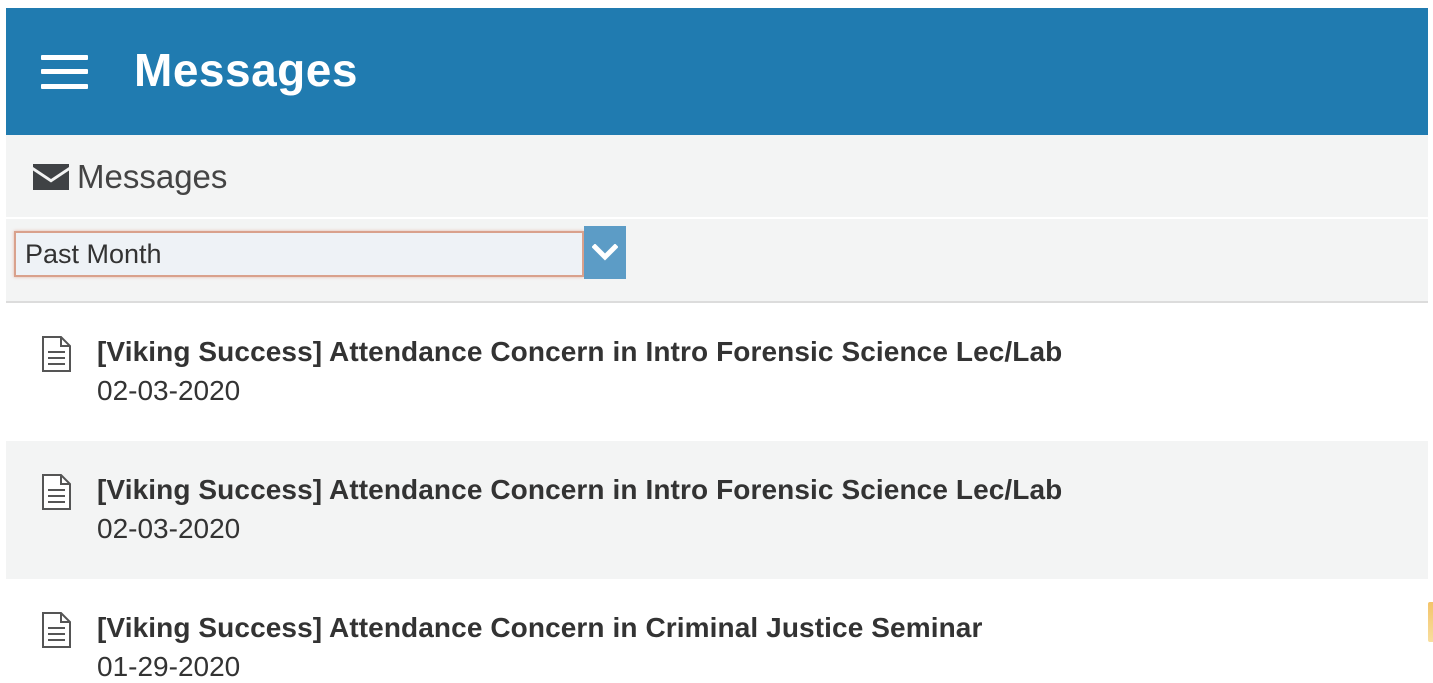 The height and width of the screenshot is (683, 1433). What do you see at coordinates (152, 176) in the screenshot?
I see `section-title: Messages` at bounding box center [152, 176].